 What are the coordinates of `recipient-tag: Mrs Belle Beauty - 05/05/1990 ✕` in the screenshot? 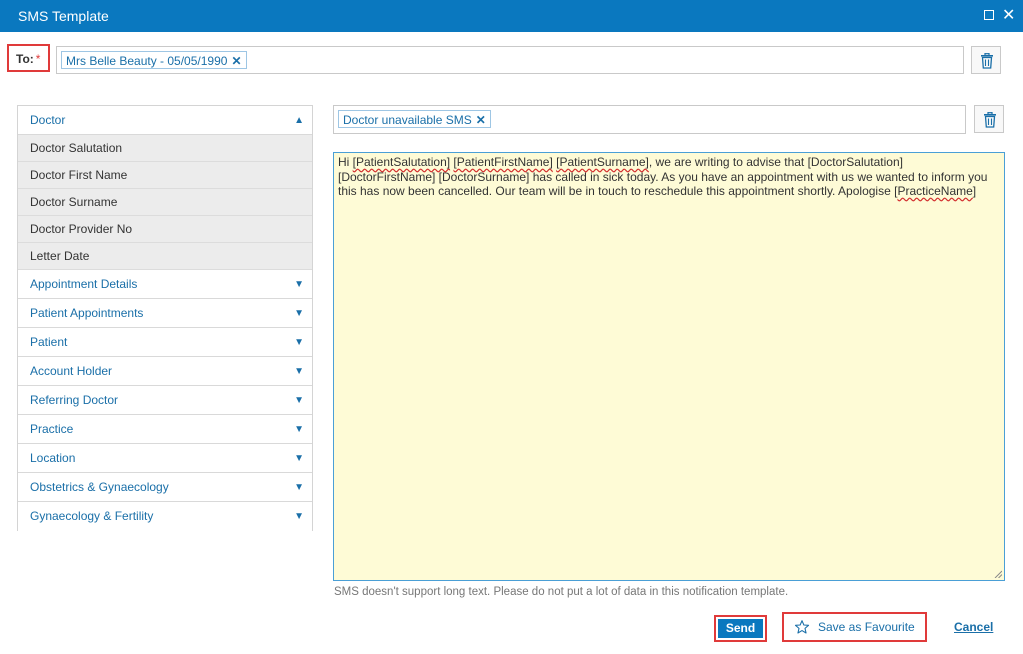 It's located at (154, 60).